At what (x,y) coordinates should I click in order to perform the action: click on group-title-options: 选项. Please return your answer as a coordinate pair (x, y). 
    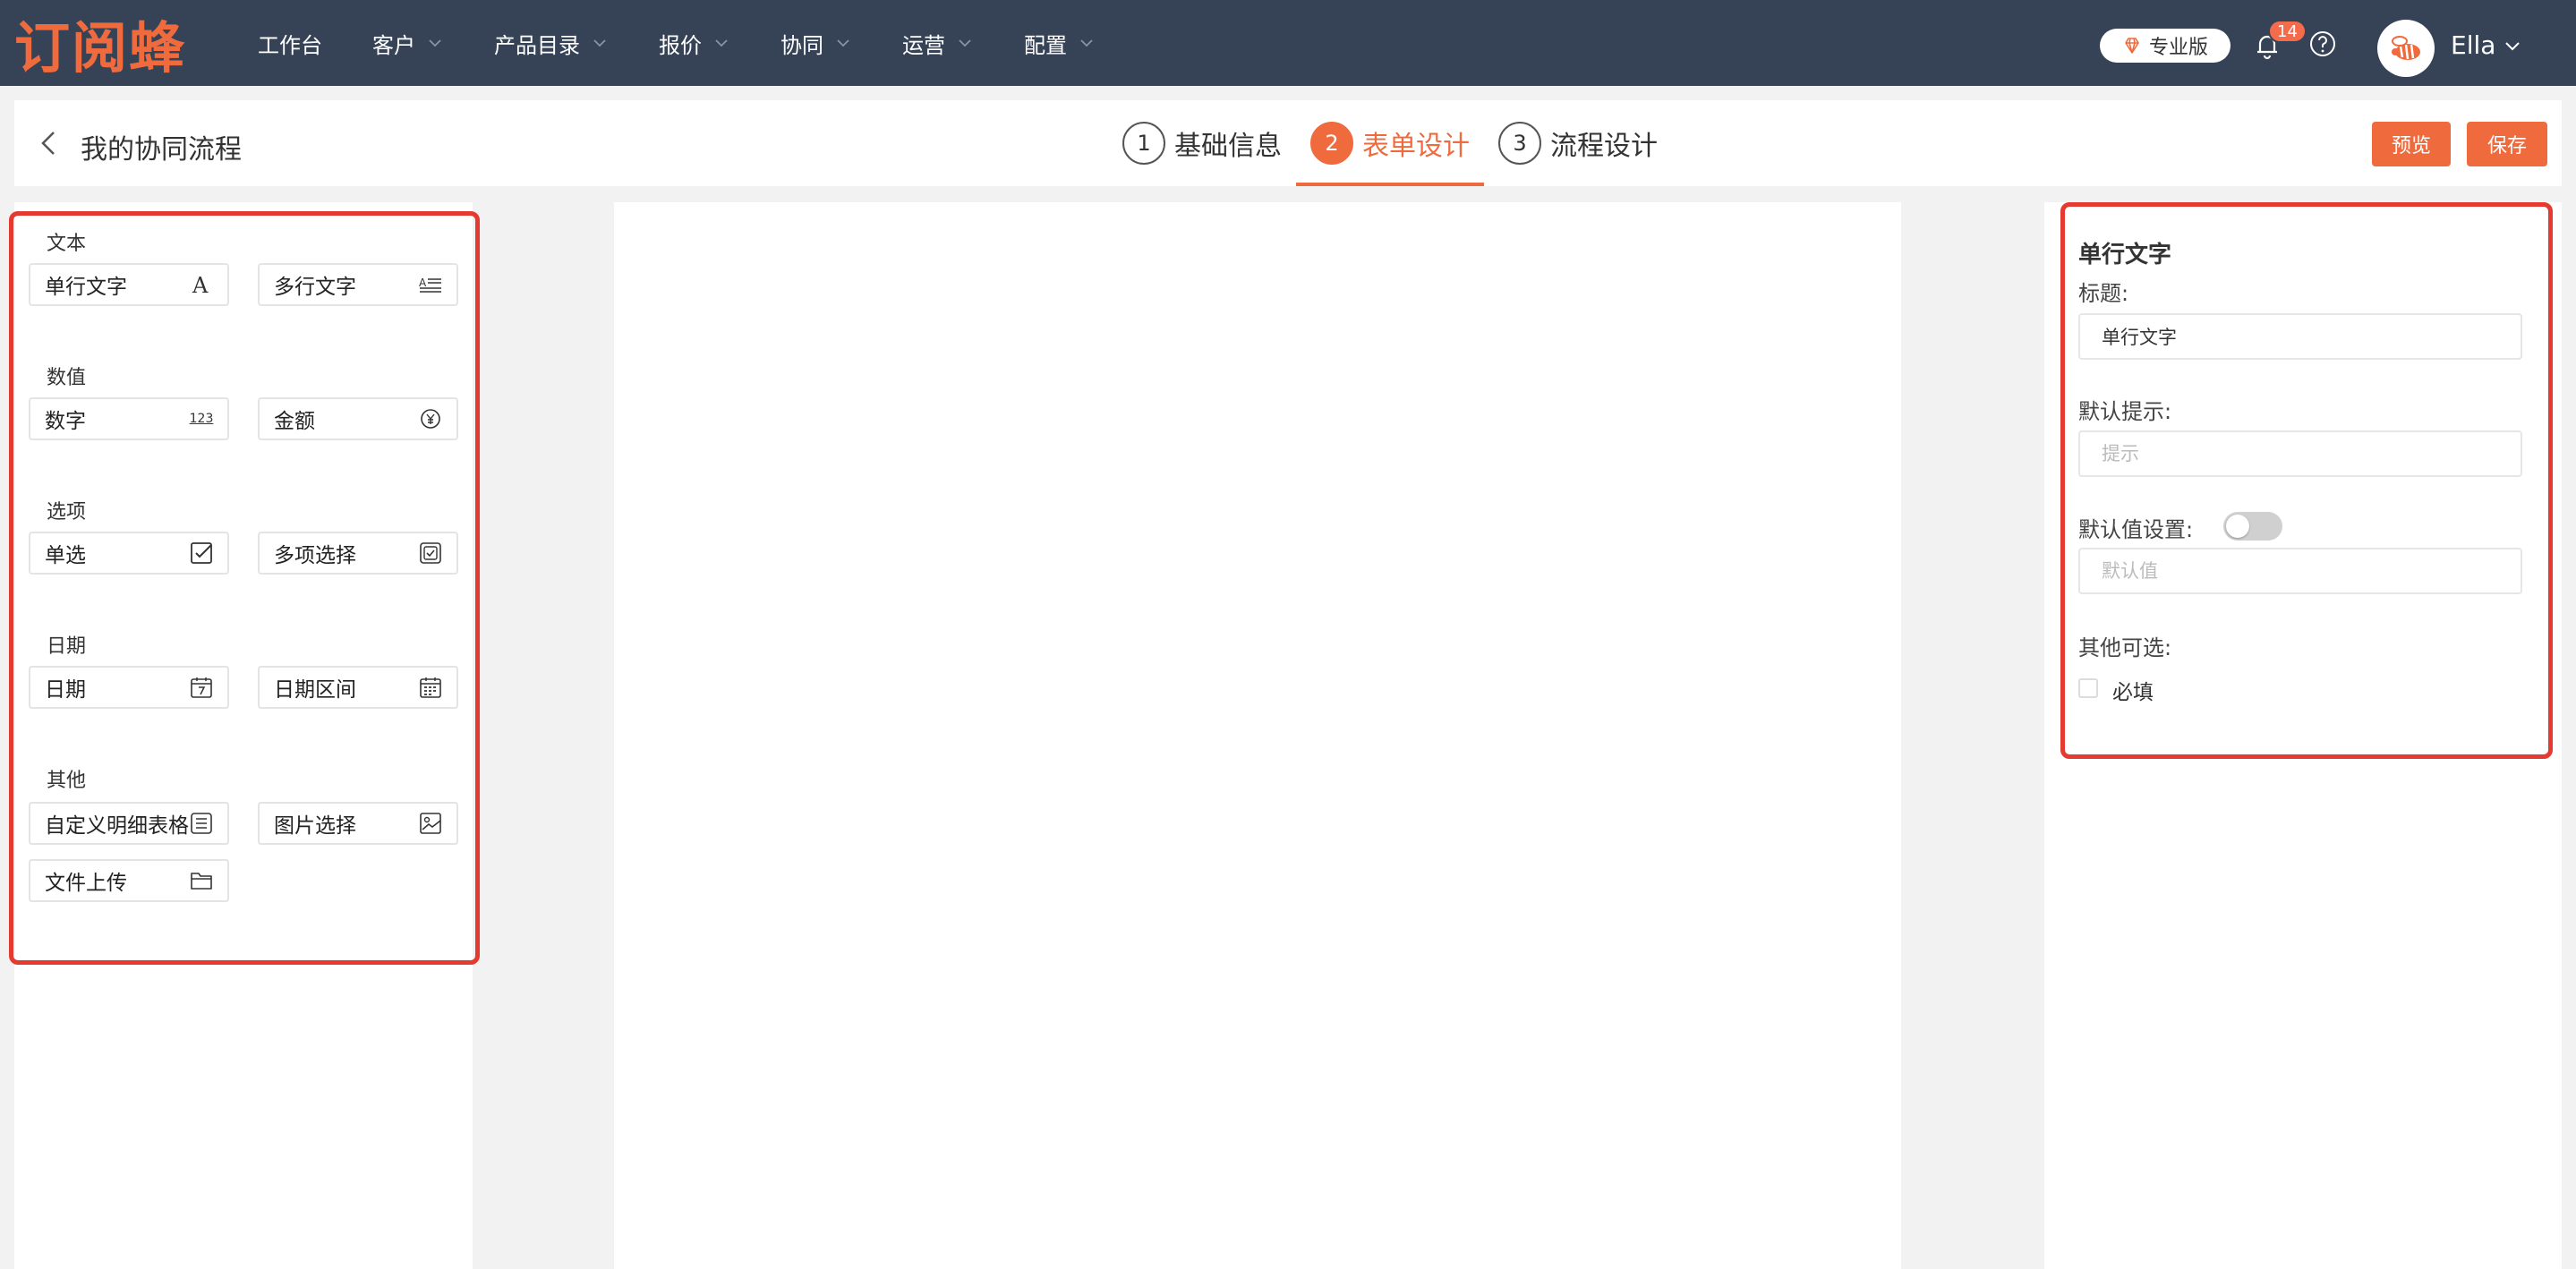
    Looking at the image, I should click on (67, 513).